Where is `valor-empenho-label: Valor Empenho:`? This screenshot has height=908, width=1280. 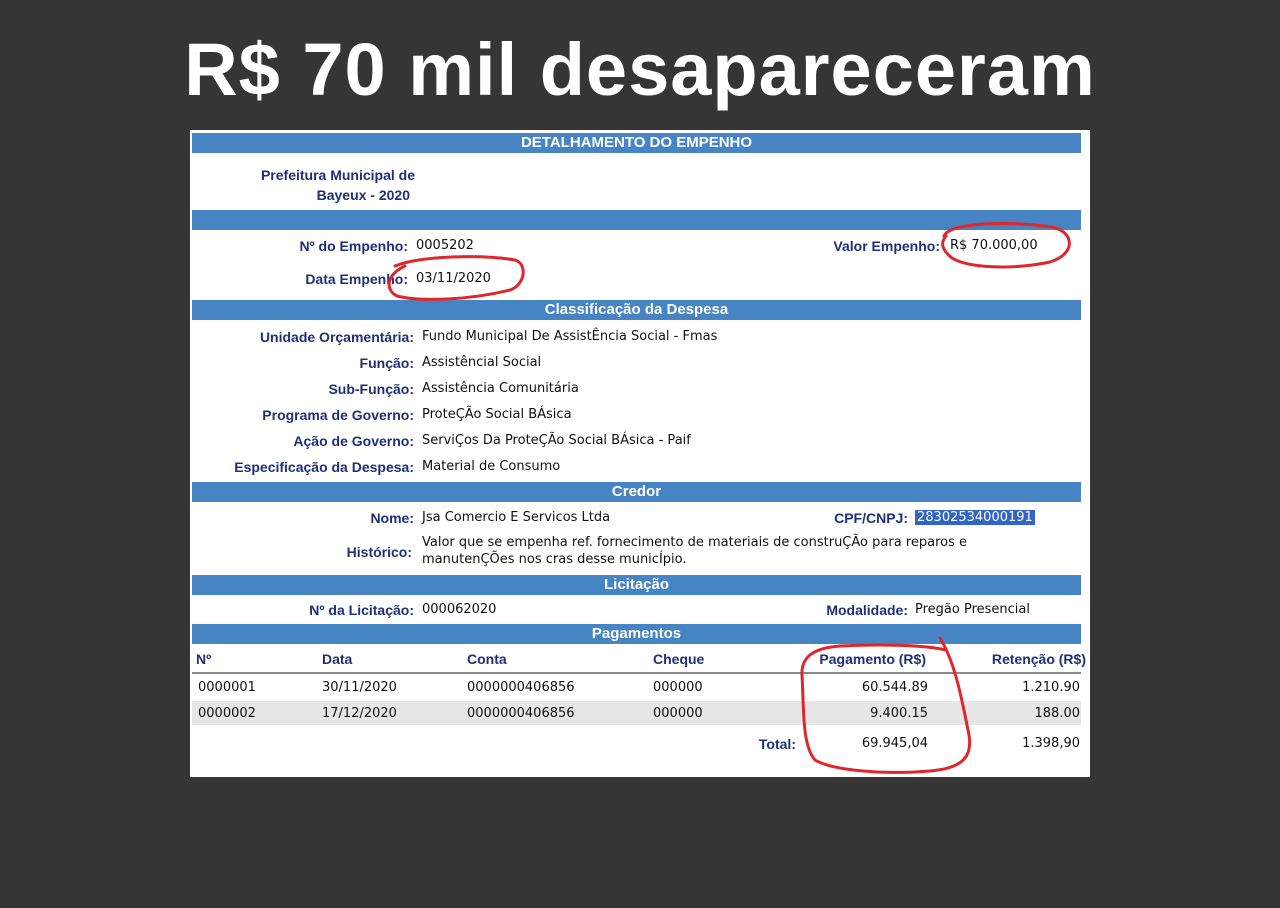
valor-empenho-label: Valor Empenho: is located at coordinates (886, 246).